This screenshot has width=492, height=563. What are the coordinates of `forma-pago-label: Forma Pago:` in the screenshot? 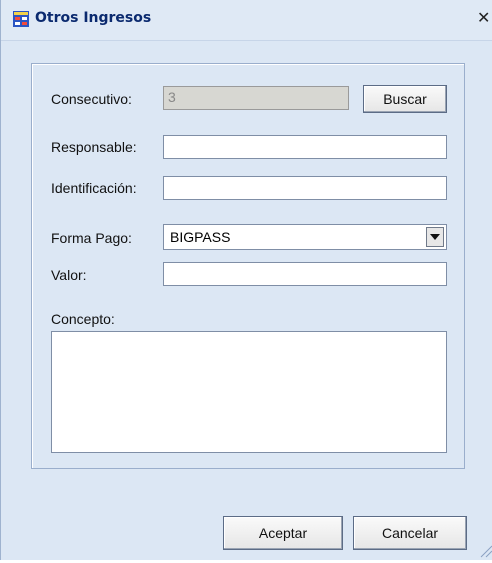 It's located at (91, 238).